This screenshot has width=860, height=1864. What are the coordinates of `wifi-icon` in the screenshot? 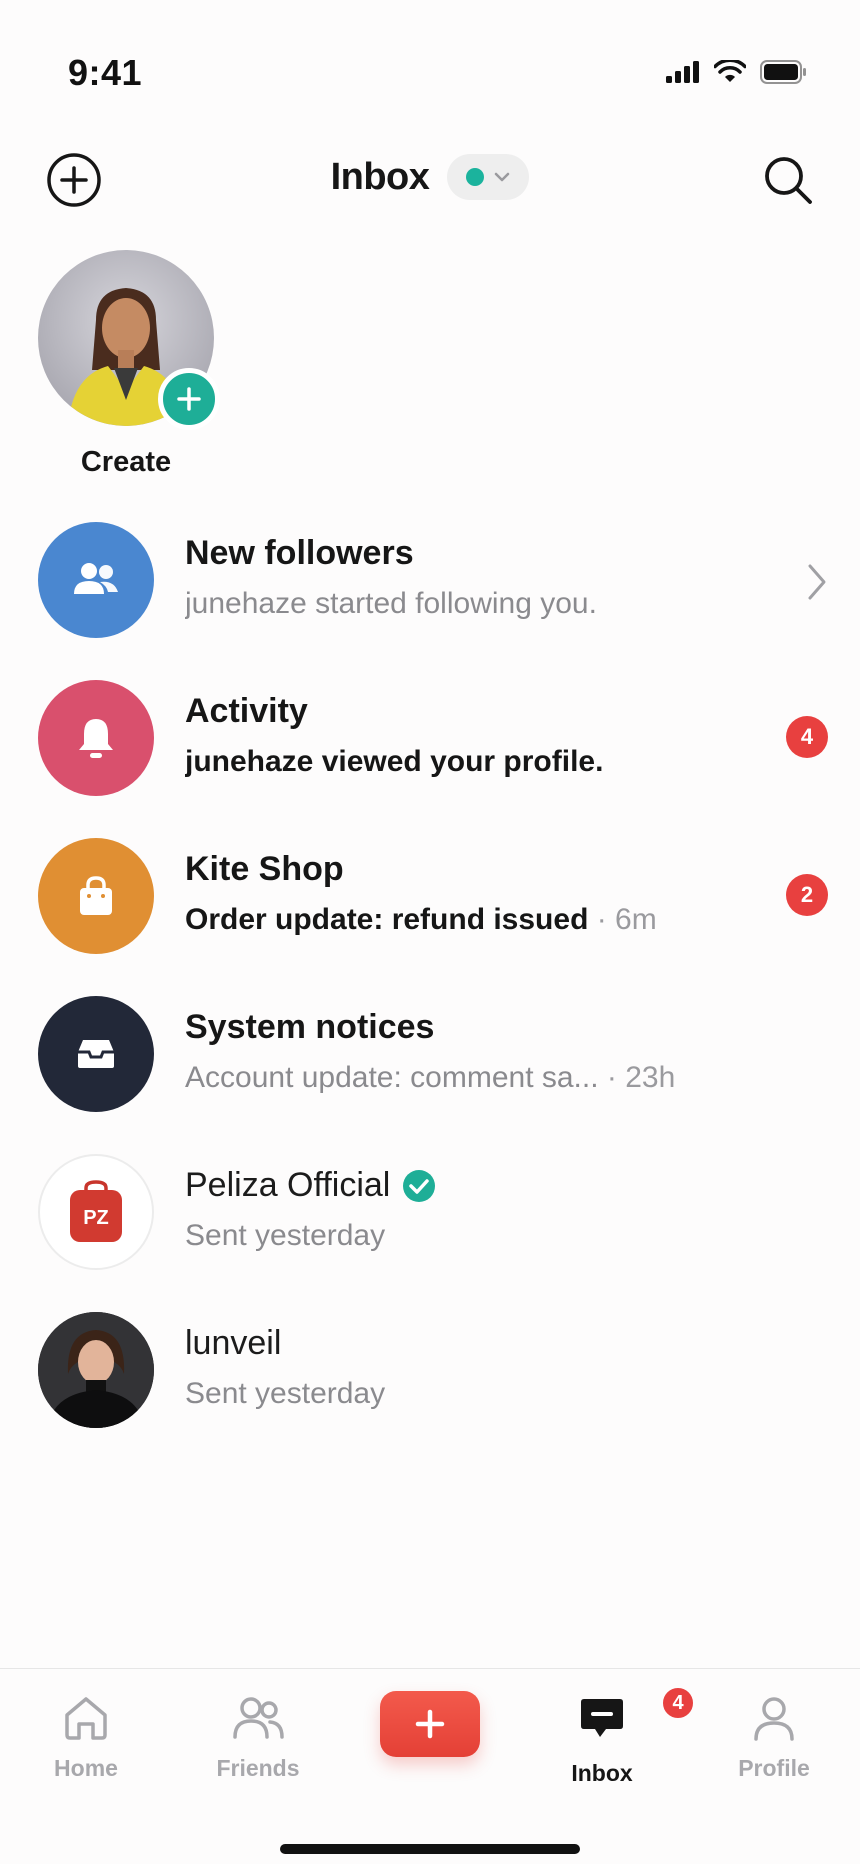 It's located at (730, 71).